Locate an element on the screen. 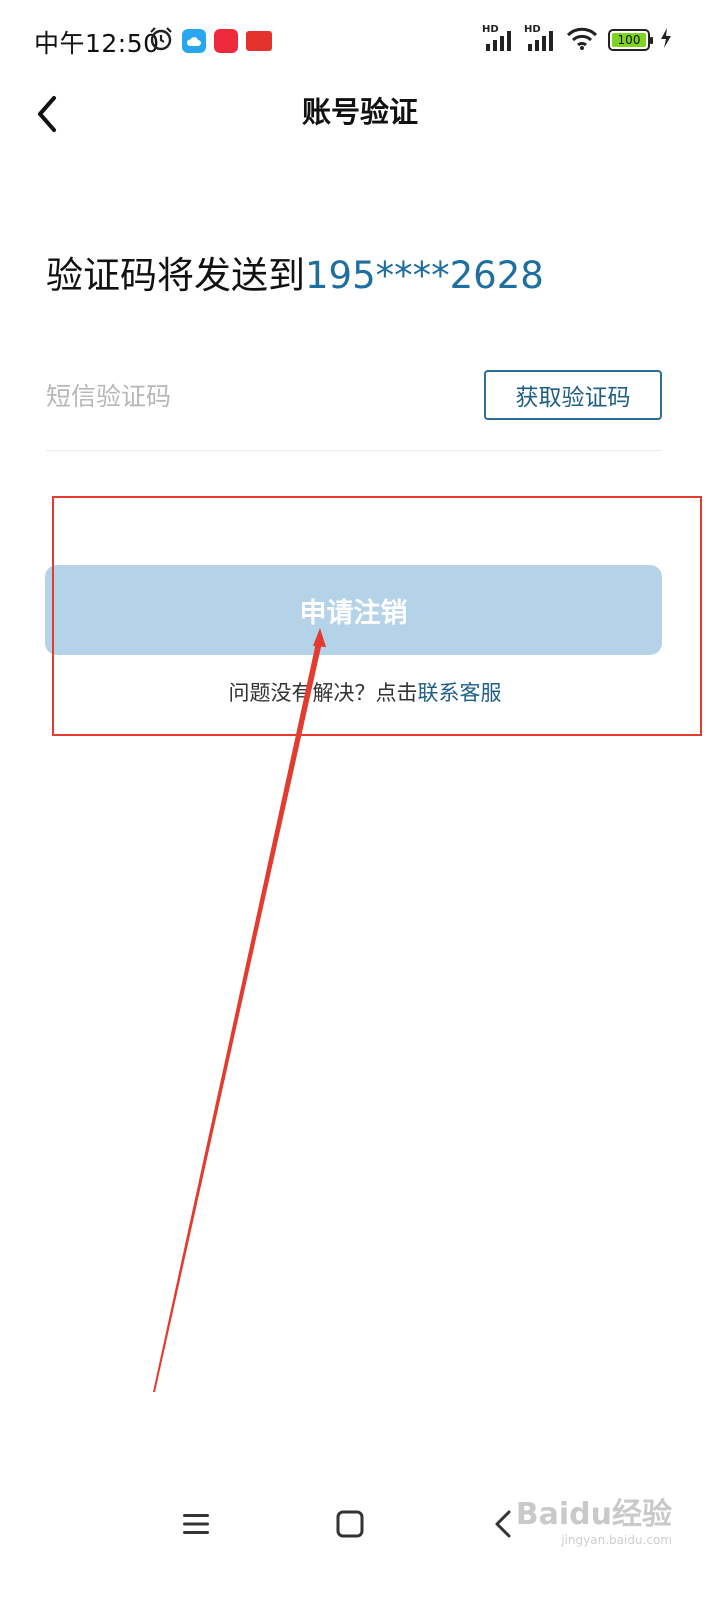  contact-support-link: 联系客服 is located at coordinates (460, 693).